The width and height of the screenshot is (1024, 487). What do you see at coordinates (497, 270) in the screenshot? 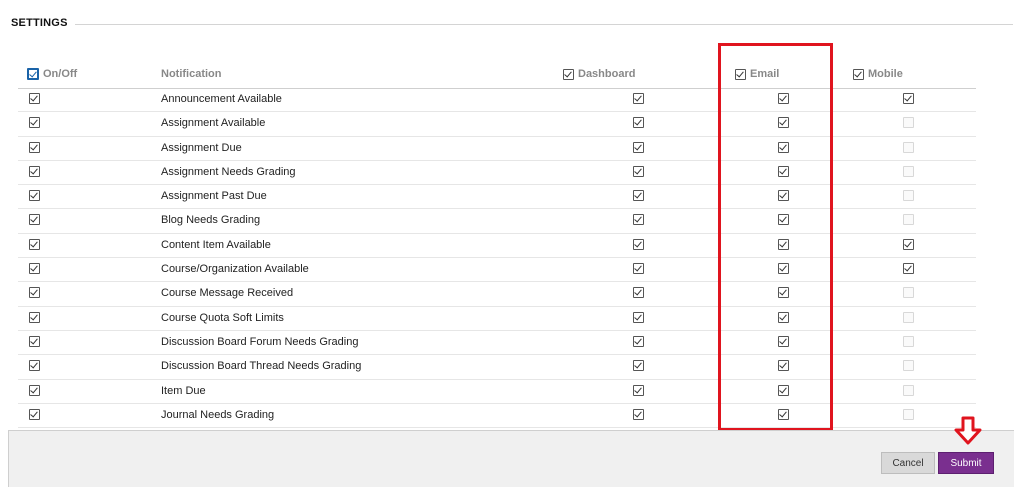
I see `table-row: Course/Organization Available` at bounding box center [497, 270].